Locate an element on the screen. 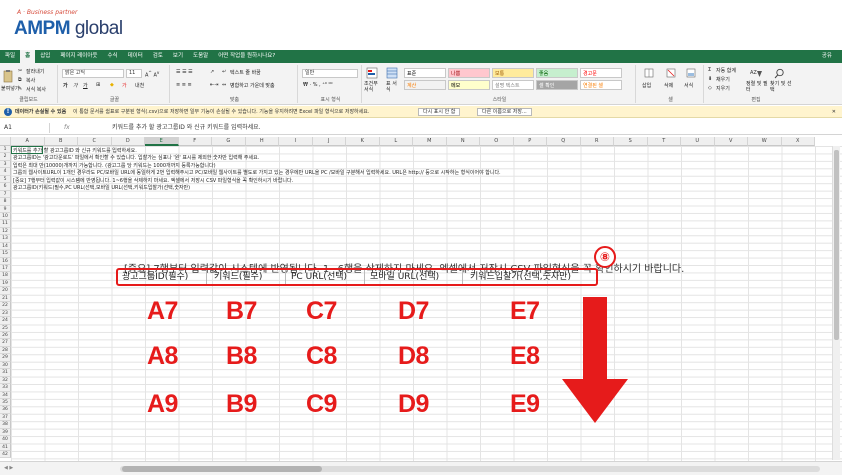 This screenshot has height=475, width=842. column-header-P: P is located at coordinates (530, 141).